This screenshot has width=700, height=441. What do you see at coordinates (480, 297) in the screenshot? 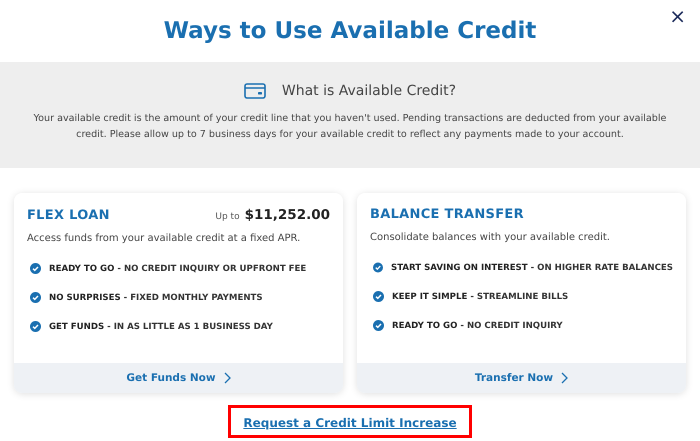
I see `feature-text: KEEP IT SIMPLE - STREAMLINE BILLS` at bounding box center [480, 297].